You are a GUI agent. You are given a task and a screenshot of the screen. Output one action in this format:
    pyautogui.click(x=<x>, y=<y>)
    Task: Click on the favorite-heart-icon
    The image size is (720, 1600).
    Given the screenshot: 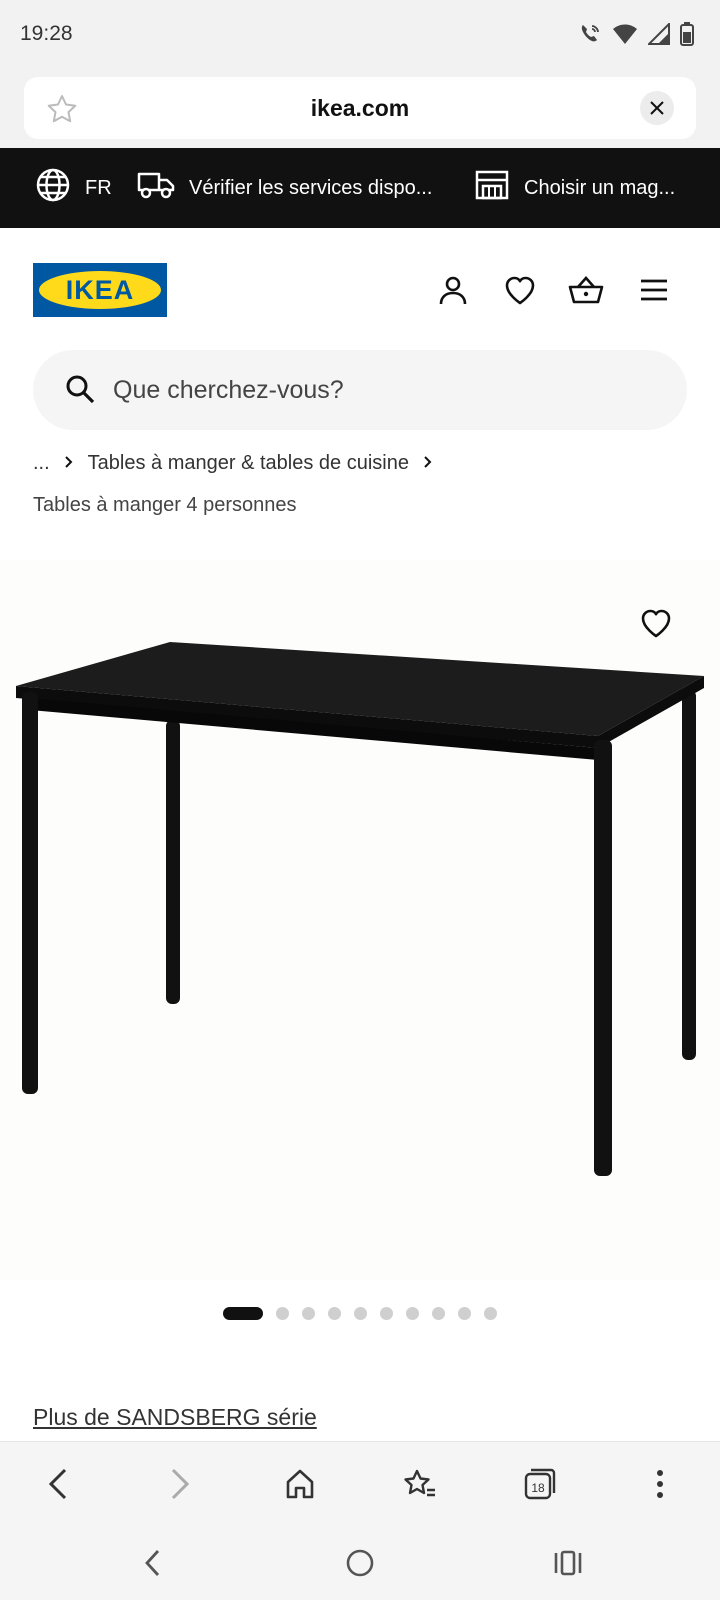 What is the action you would take?
    pyautogui.click(x=656, y=625)
    